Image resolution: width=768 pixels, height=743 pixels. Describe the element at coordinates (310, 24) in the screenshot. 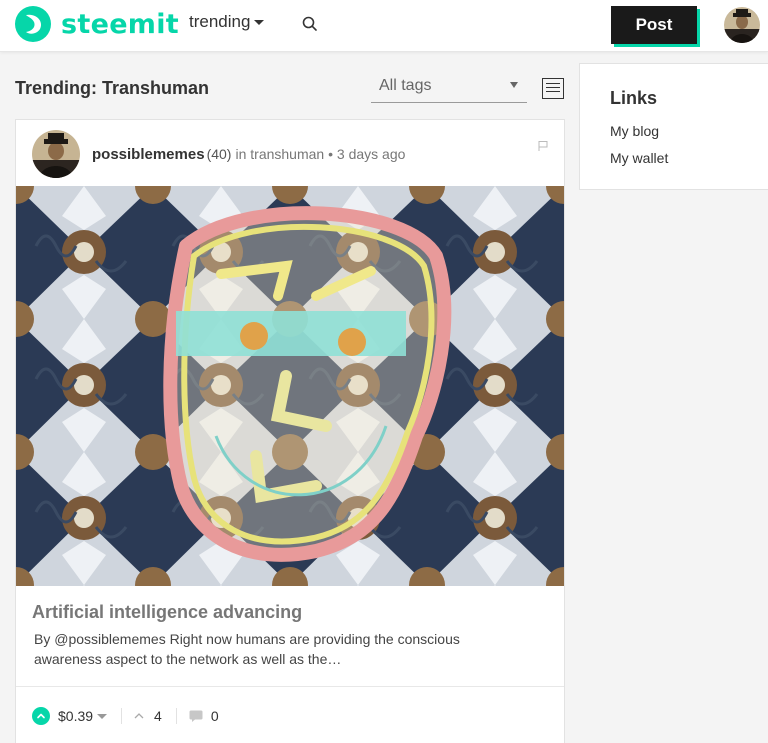

I see `search-icon` at that location.